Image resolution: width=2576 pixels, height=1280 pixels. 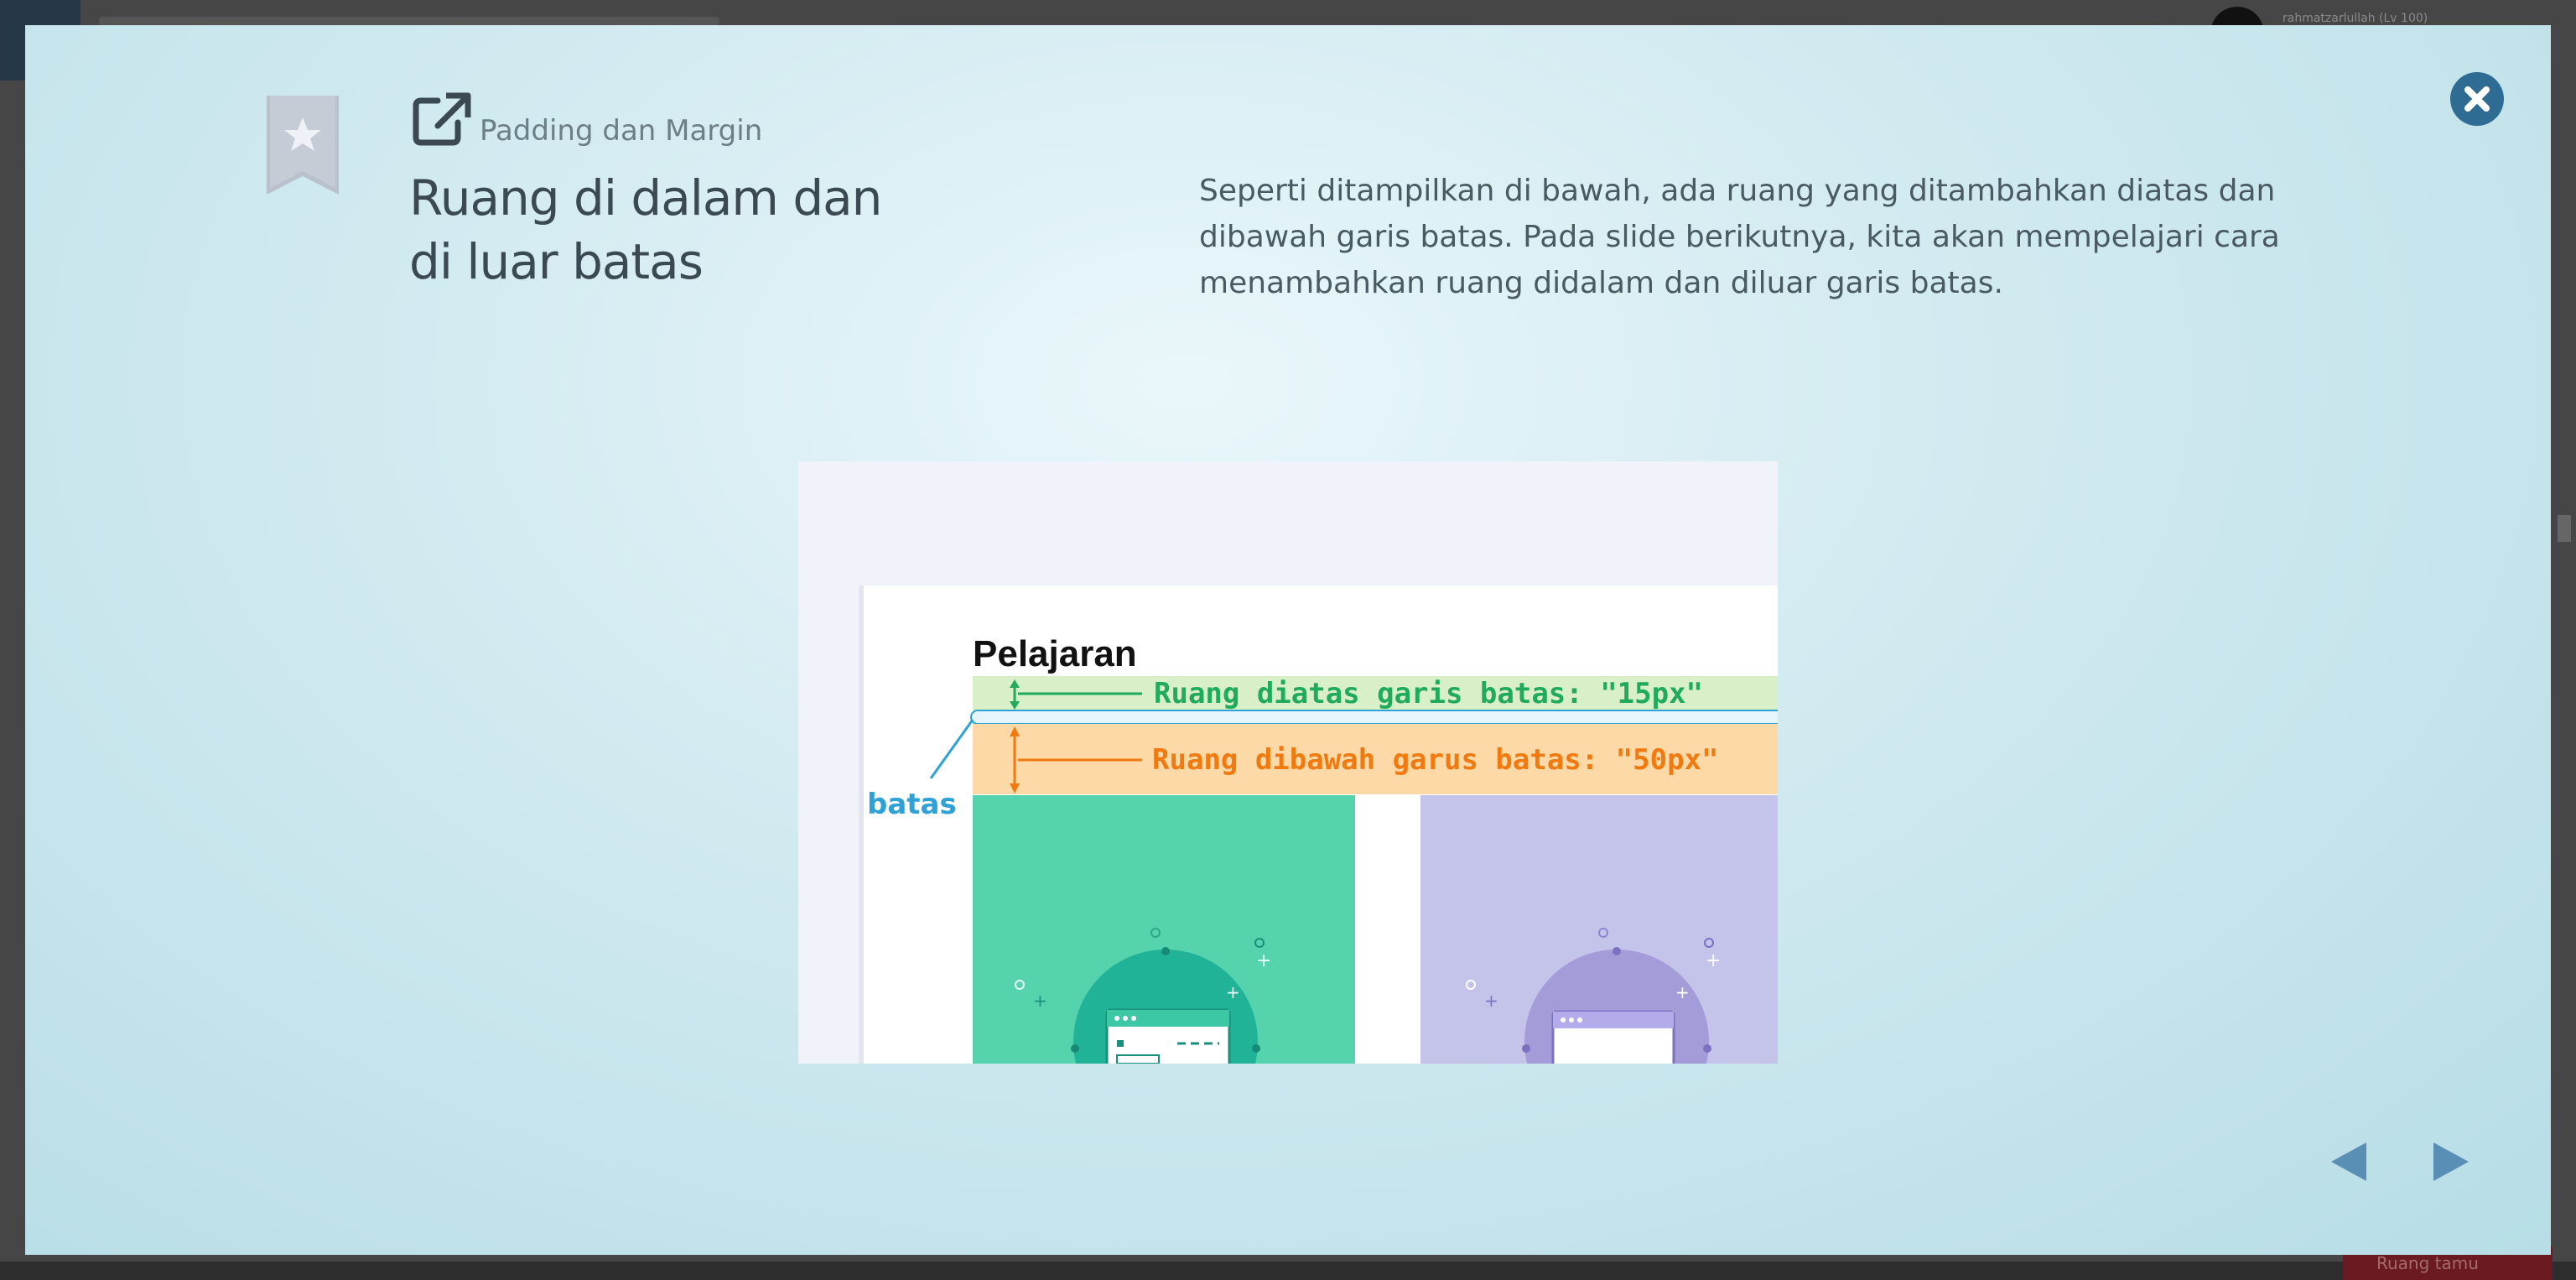 What do you see at coordinates (409, 21) in the screenshot?
I see `background-tab` at bounding box center [409, 21].